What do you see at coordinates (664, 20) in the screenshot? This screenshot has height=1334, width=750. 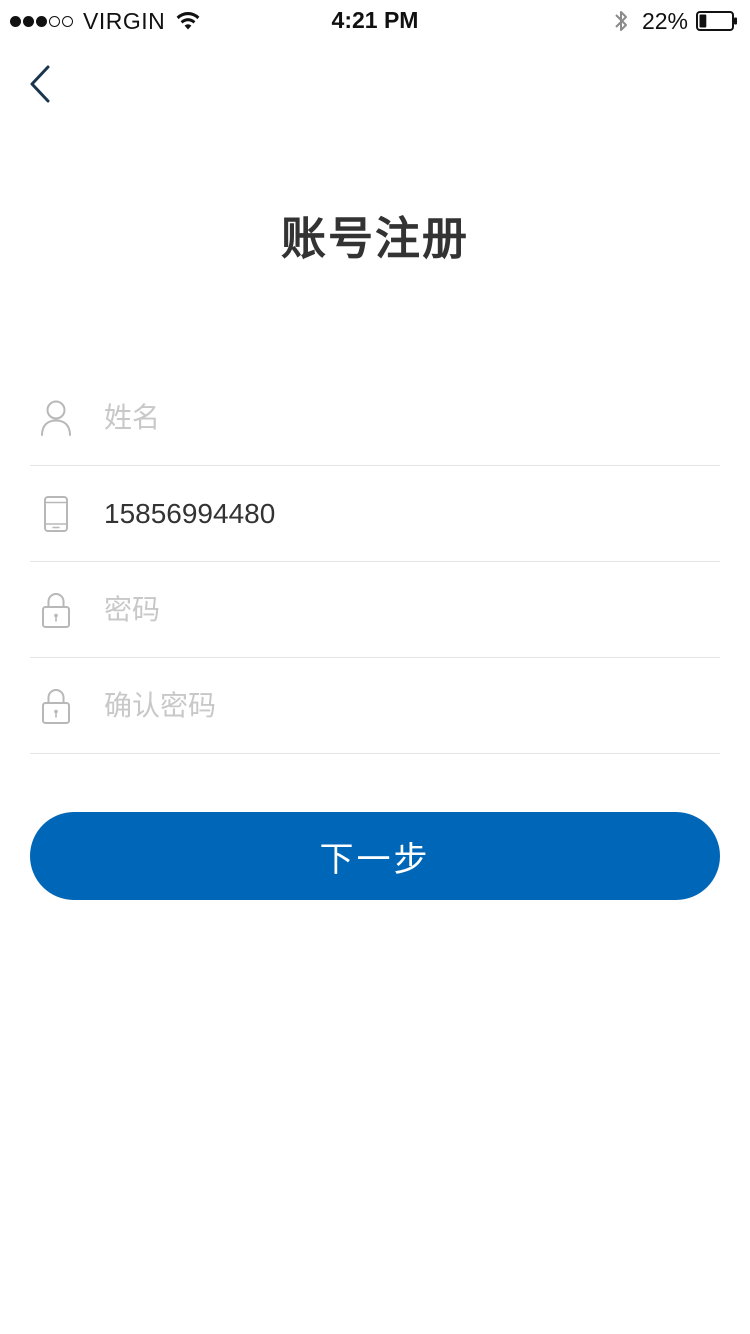 I see `battery-percentage: 22%` at bounding box center [664, 20].